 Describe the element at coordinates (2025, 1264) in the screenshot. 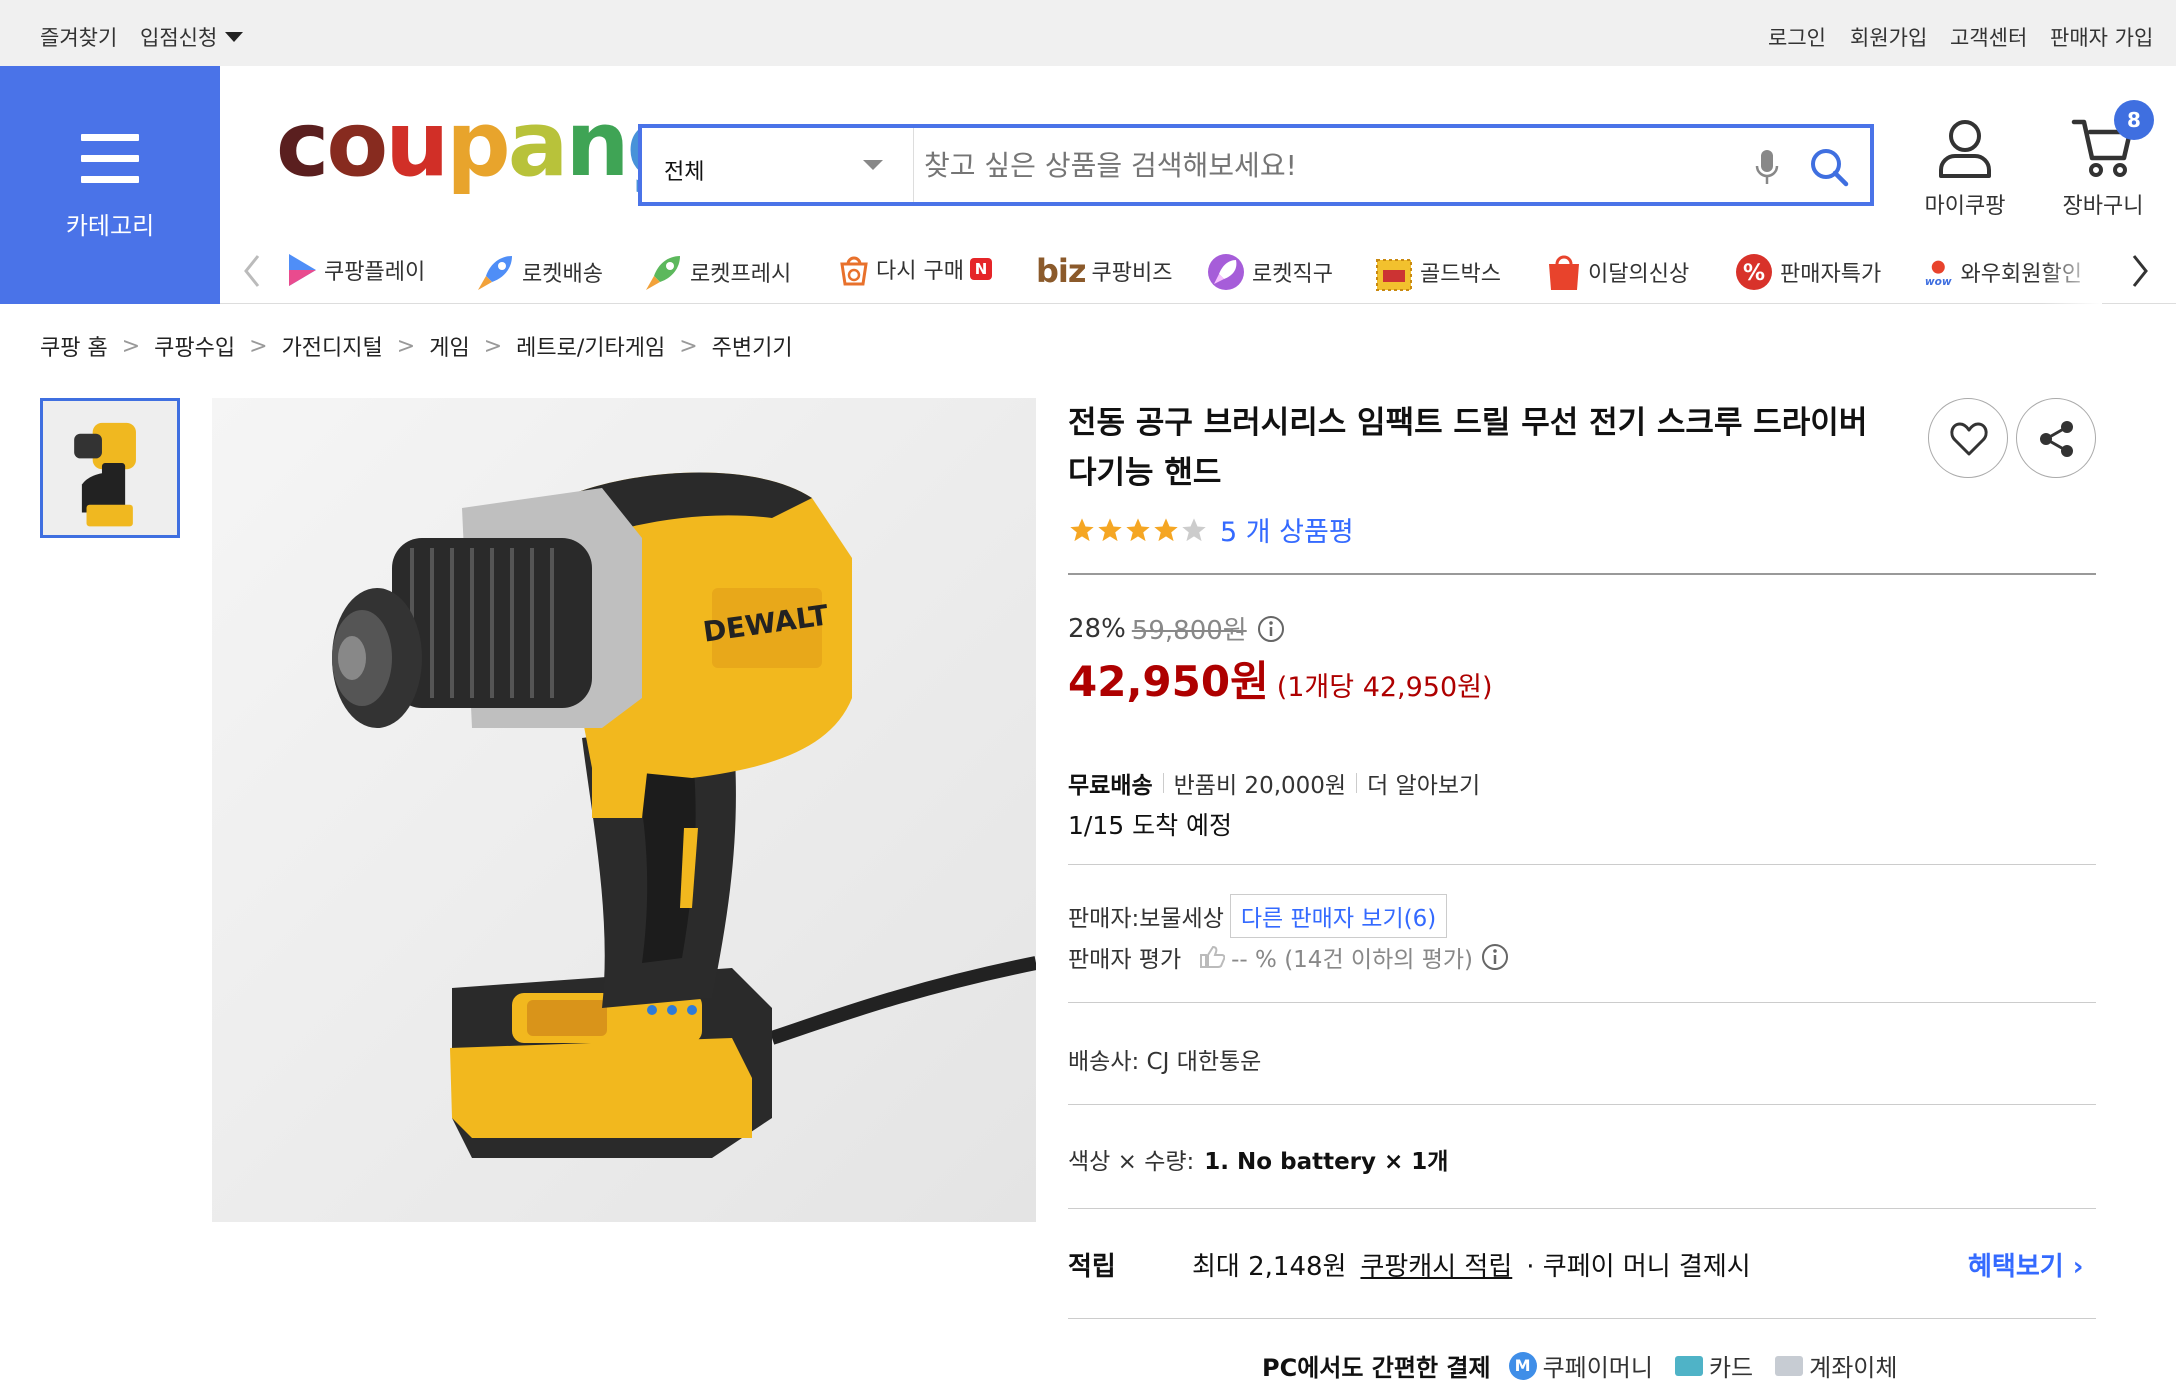

I see `benefit-more-link: 혜택보기 ›` at that location.